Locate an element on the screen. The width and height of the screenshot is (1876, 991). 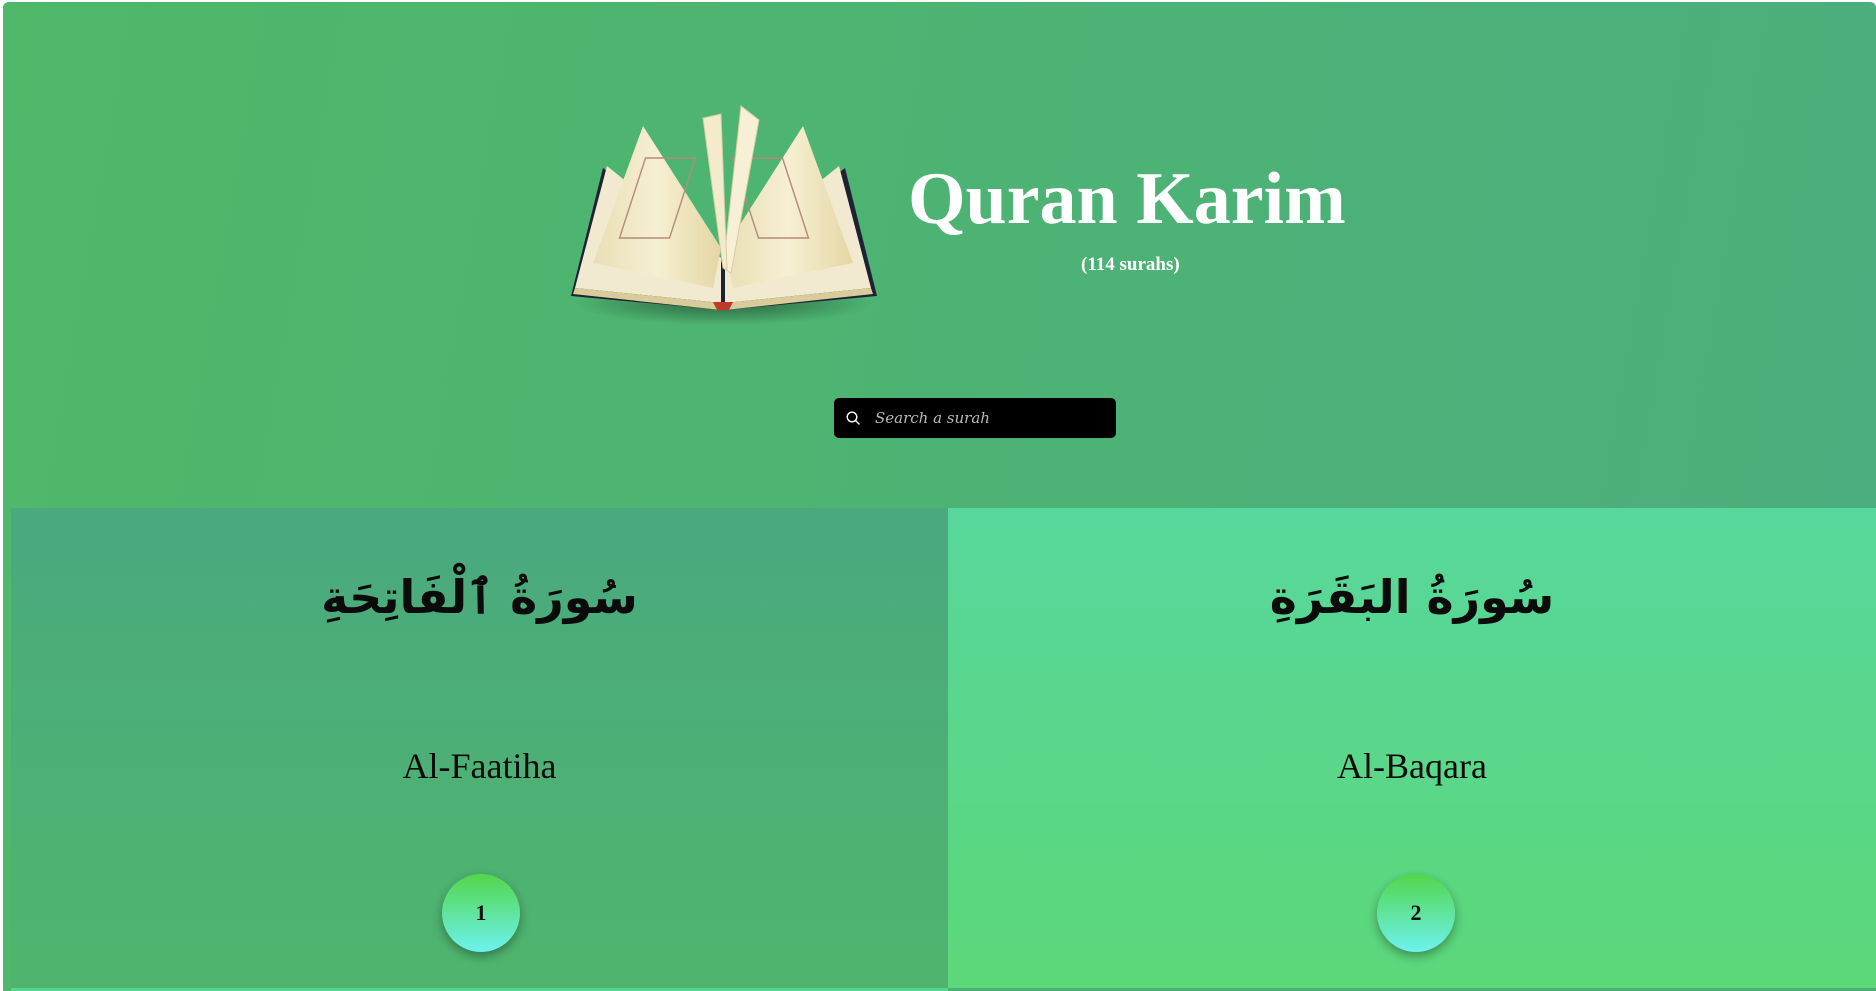
surah-name: Al-Baqara is located at coordinates (1412, 766).